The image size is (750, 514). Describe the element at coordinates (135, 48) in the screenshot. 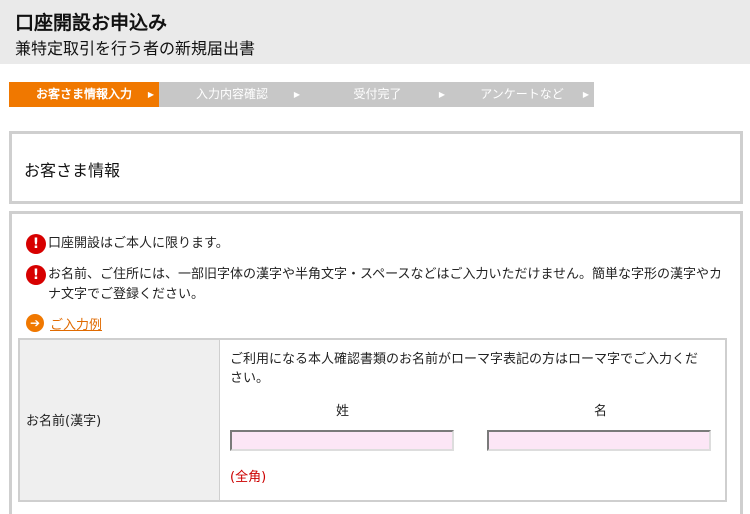

I see `page-subtitle: 兼特定取引を行う者の新規届出書` at that location.